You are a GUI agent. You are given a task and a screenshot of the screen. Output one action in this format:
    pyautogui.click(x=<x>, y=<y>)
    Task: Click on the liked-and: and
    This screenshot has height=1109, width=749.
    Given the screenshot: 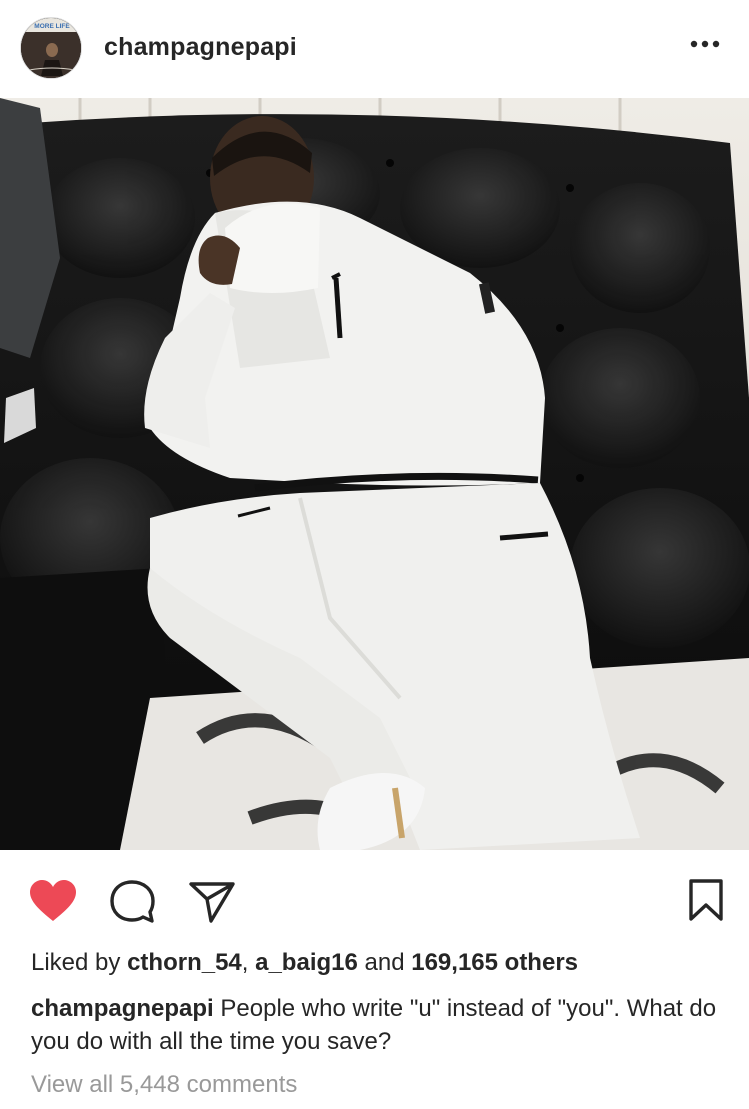 What is the action you would take?
    pyautogui.click(x=384, y=962)
    